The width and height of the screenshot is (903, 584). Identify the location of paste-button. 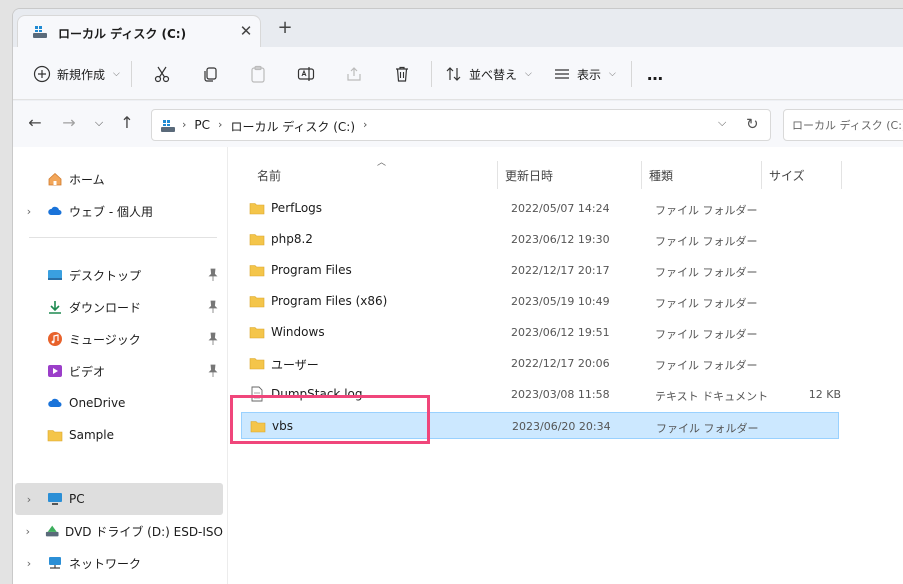
(258, 74).